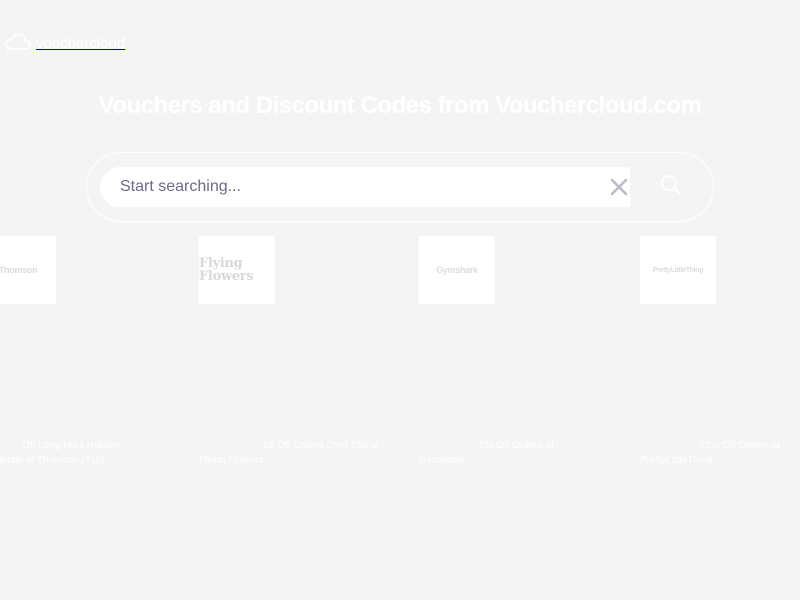  I want to click on search-bar, so click(400, 187).